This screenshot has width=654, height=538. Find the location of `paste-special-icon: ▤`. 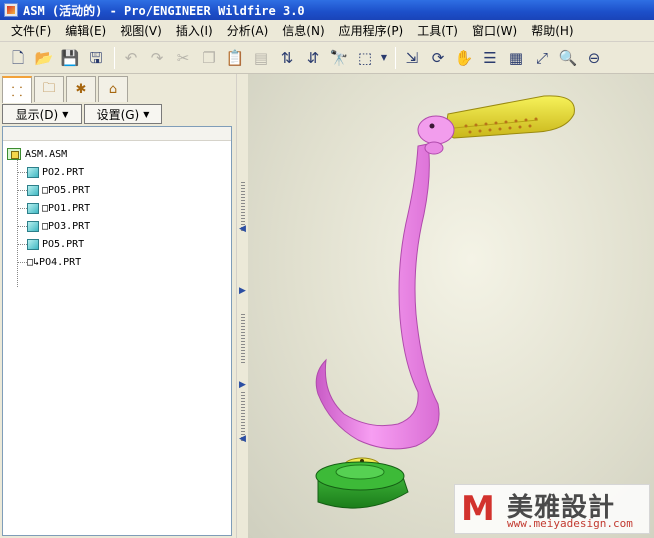

paste-special-icon: ▤ is located at coordinates (261, 57).